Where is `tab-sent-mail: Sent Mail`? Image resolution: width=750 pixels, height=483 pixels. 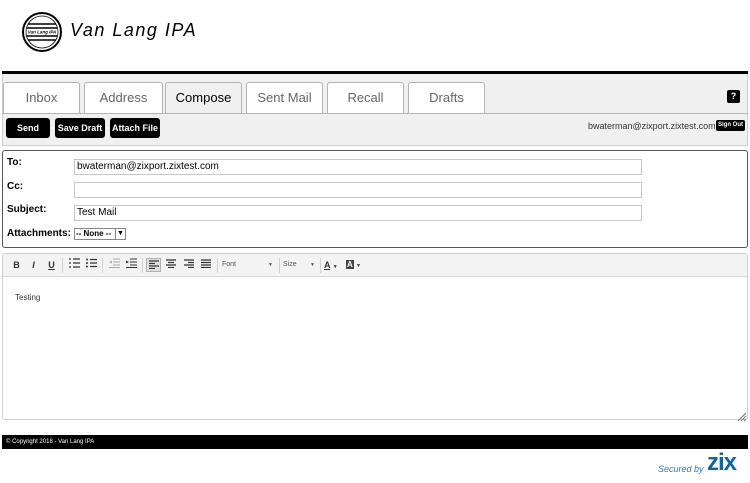 tab-sent-mail: Sent Mail is located at coordinates (284, 97).